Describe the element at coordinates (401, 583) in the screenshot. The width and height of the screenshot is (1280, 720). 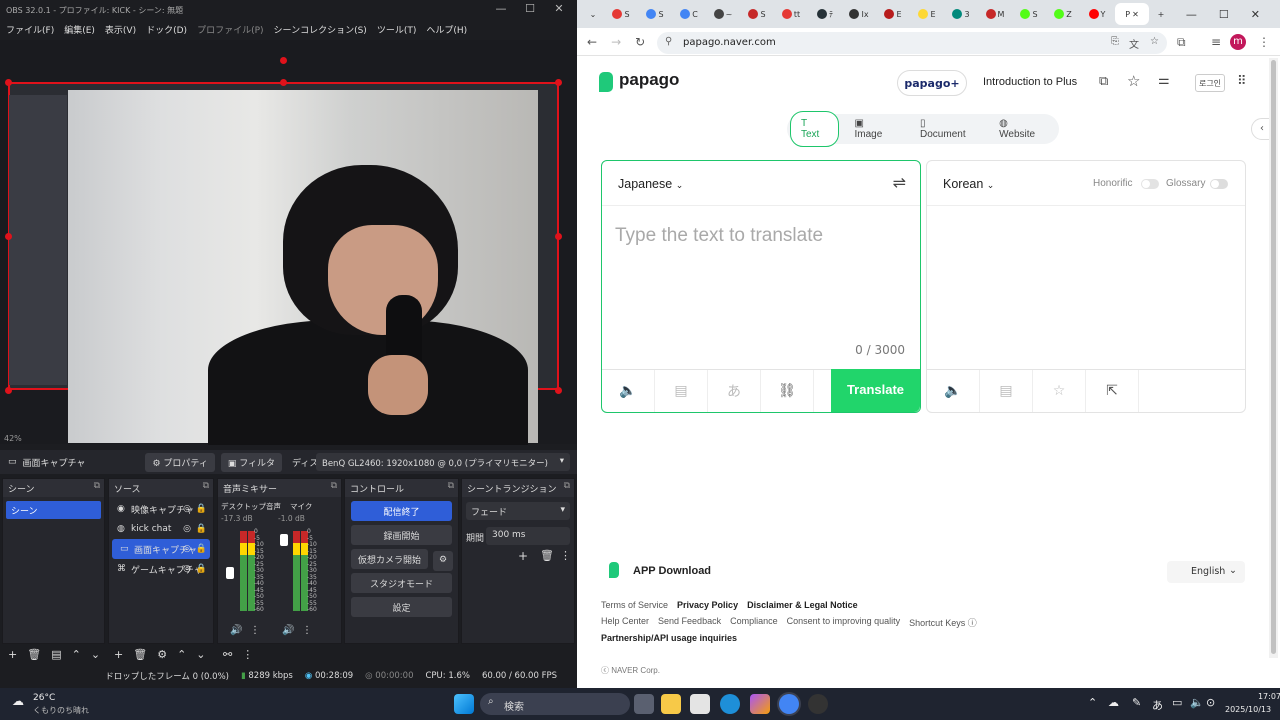
I see `studio-mode-button: スタジオモード` at that location.